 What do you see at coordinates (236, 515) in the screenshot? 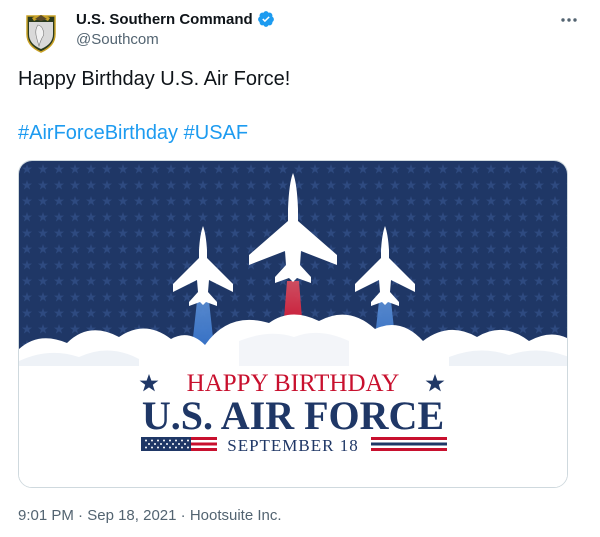
I see `tweet-source: Hootsuite Inc.` at bounding box center [236, 515].